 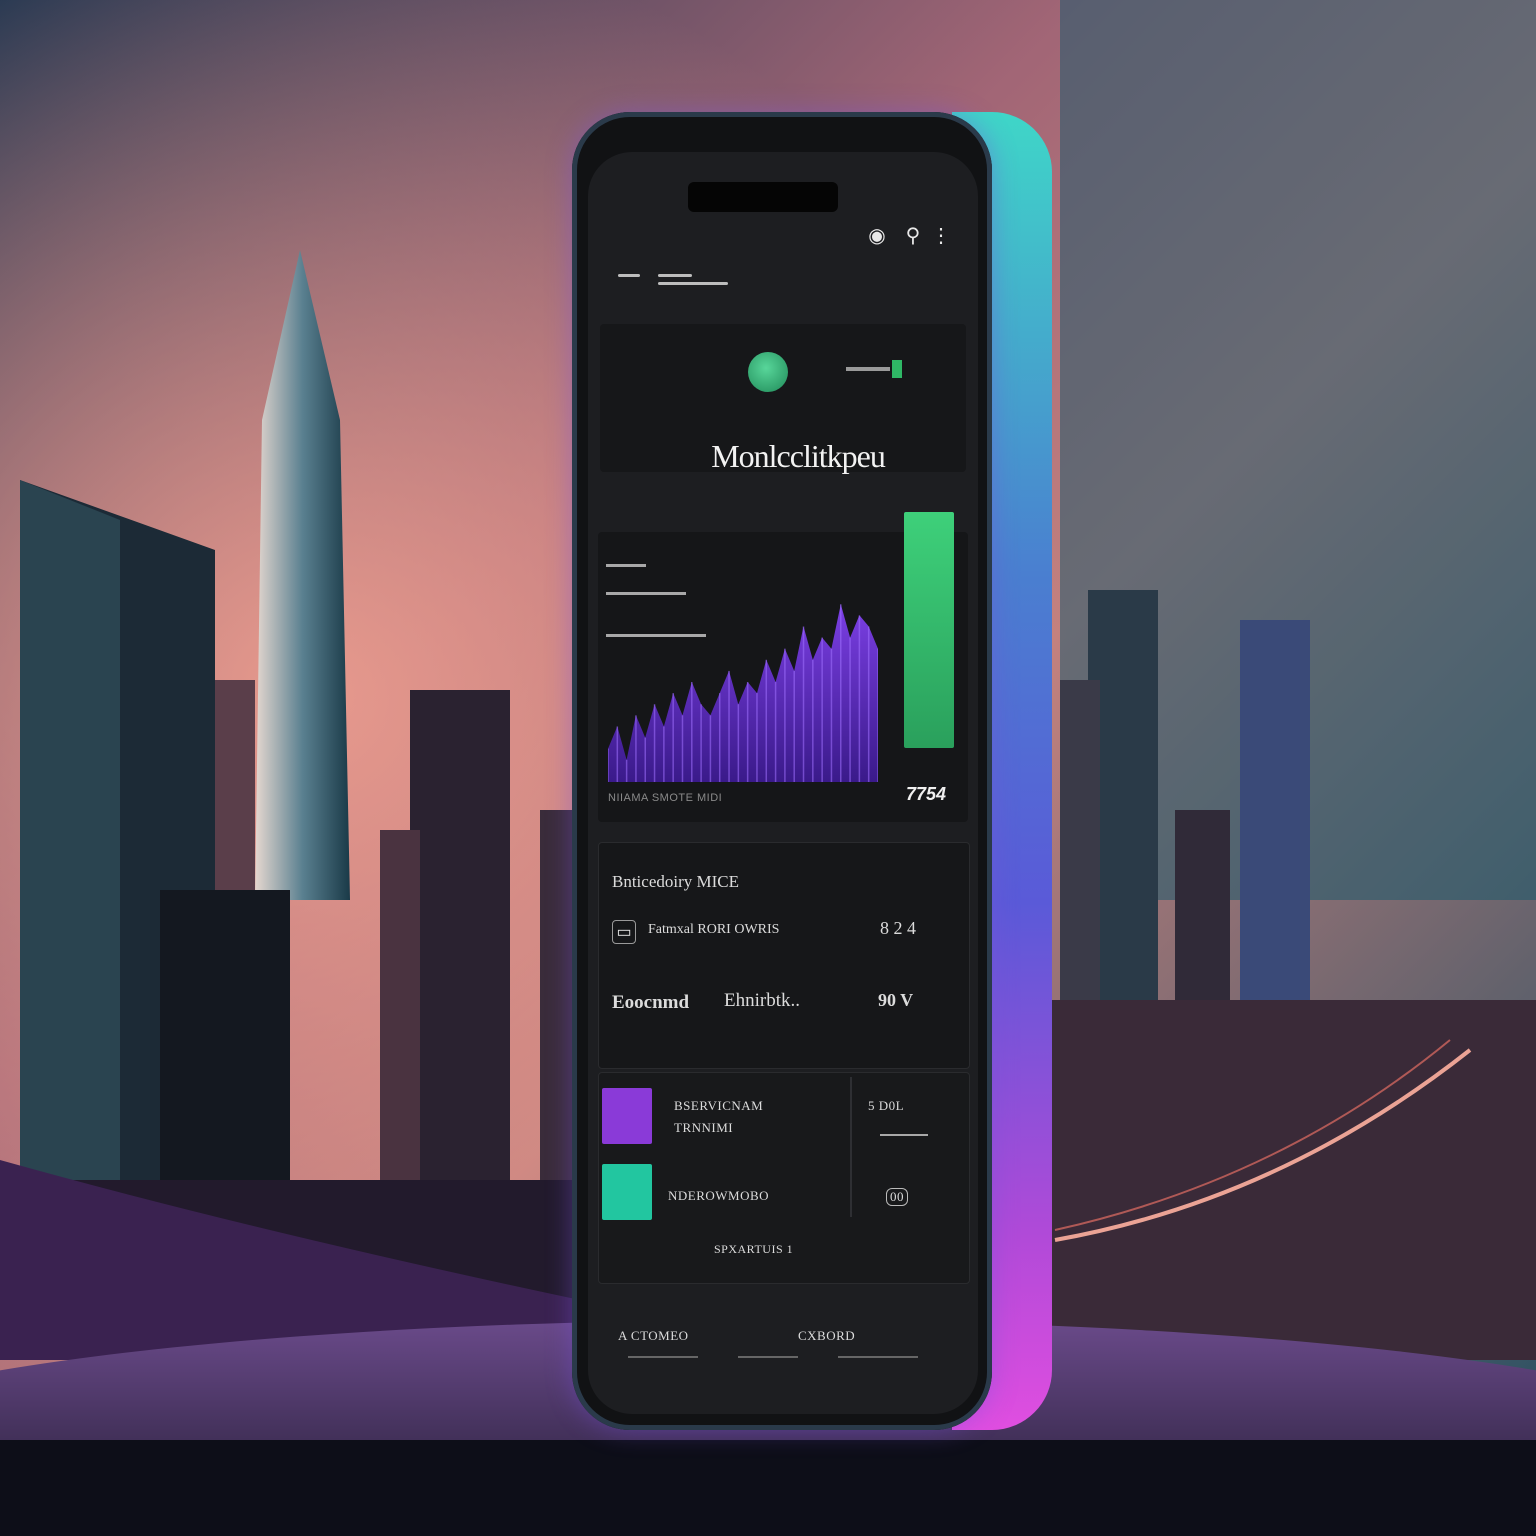 I want to click on item-sublabel: TRNNIMI, so click(x=704, y=1127).